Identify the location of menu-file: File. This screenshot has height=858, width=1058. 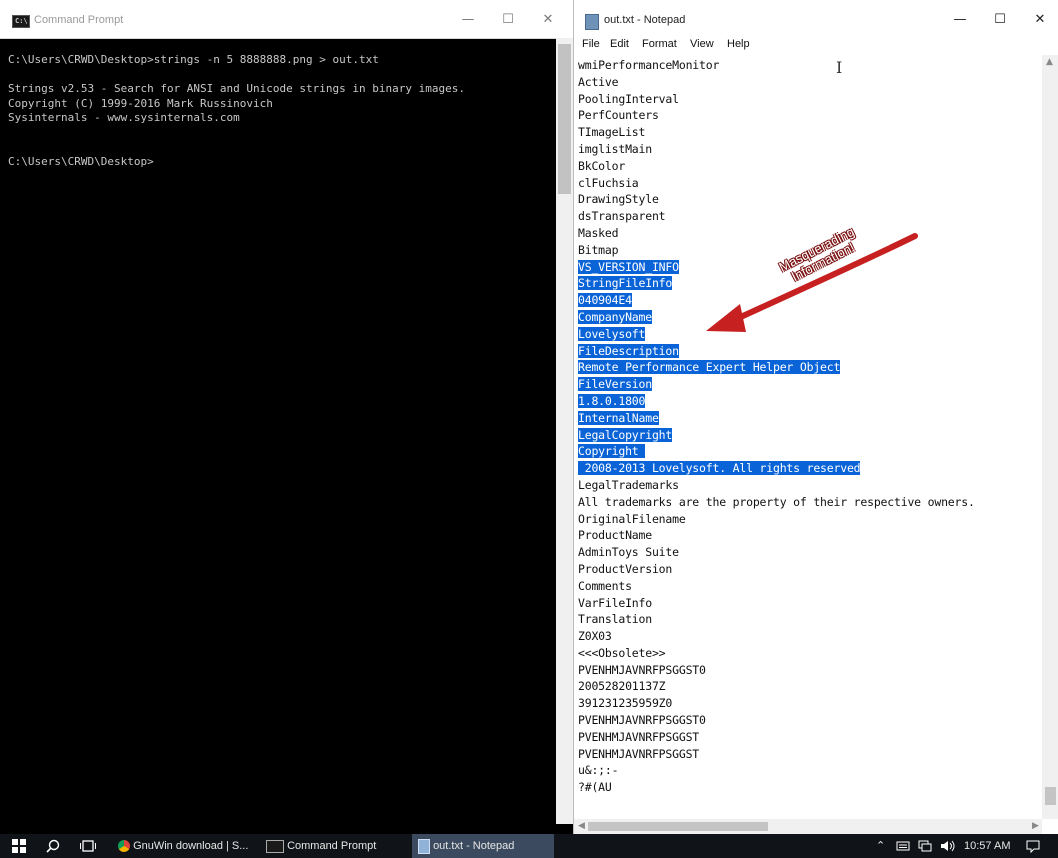
(591, 44).